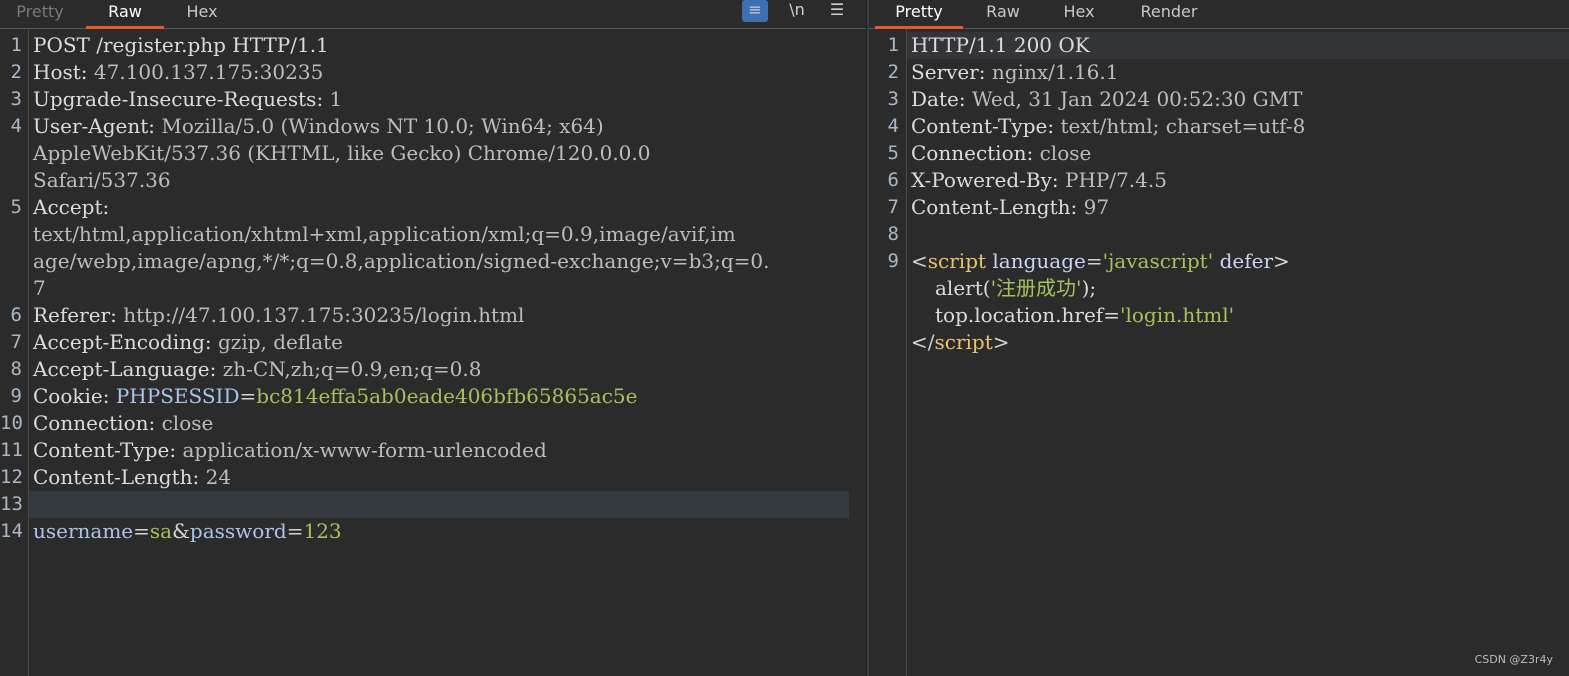 Image resolution: width=1569 pixels, height=676 pixels. Describe the element at coordinates (11, 450) in the screenshot. I see `line-number: 11` at that location.